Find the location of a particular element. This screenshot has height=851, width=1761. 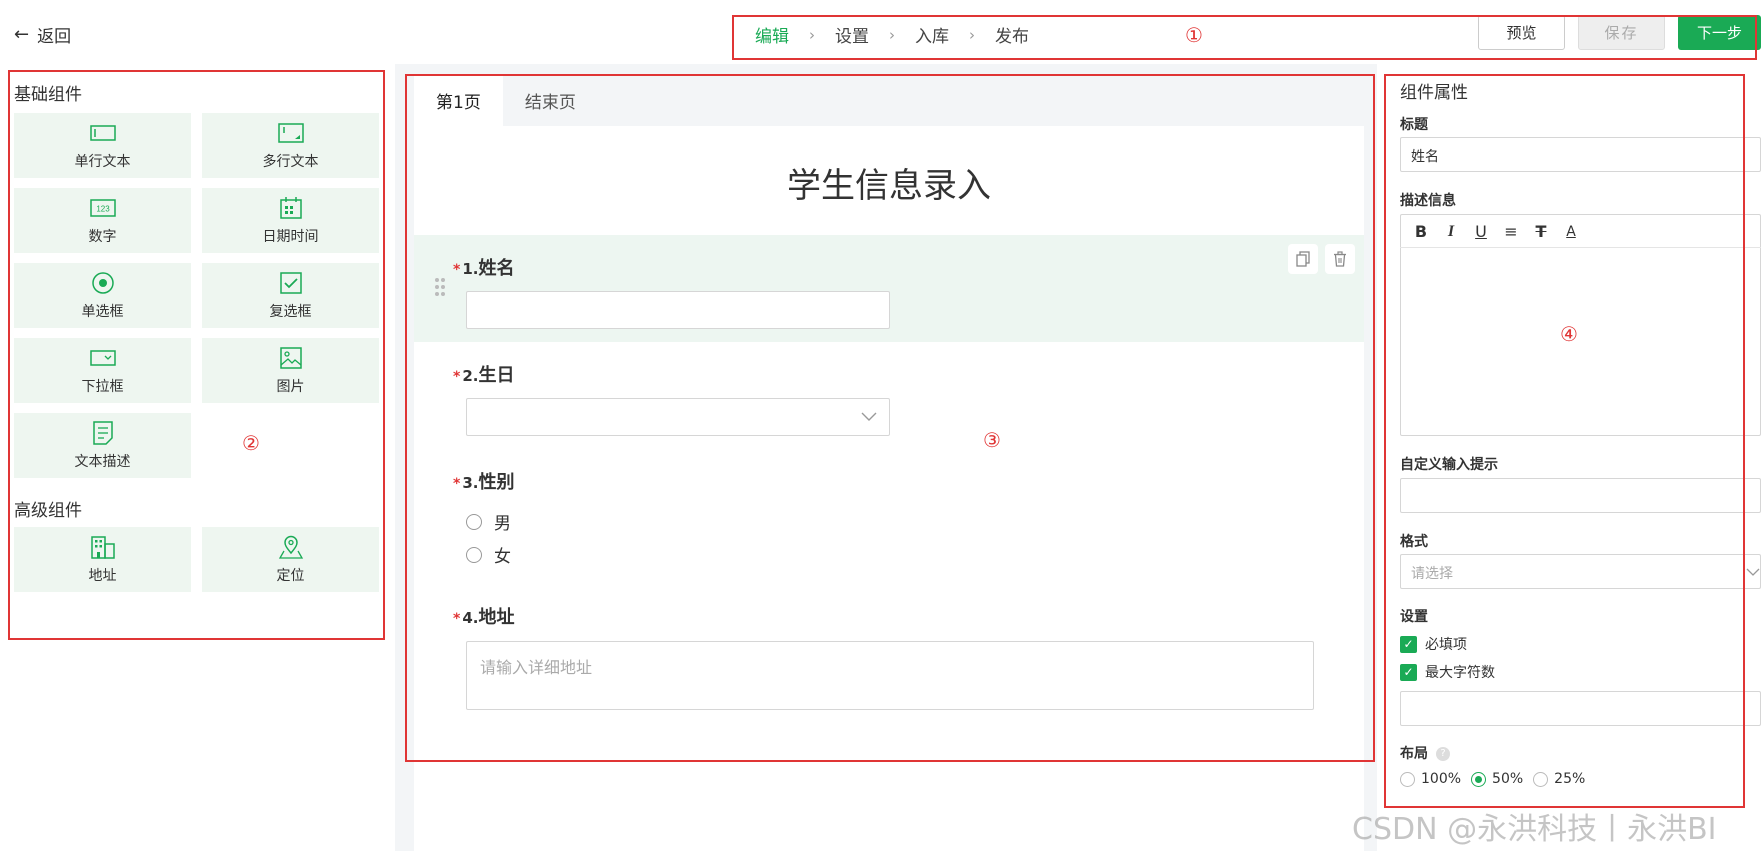

layout-option-100: 100% is located at coordinates (1430, 779).